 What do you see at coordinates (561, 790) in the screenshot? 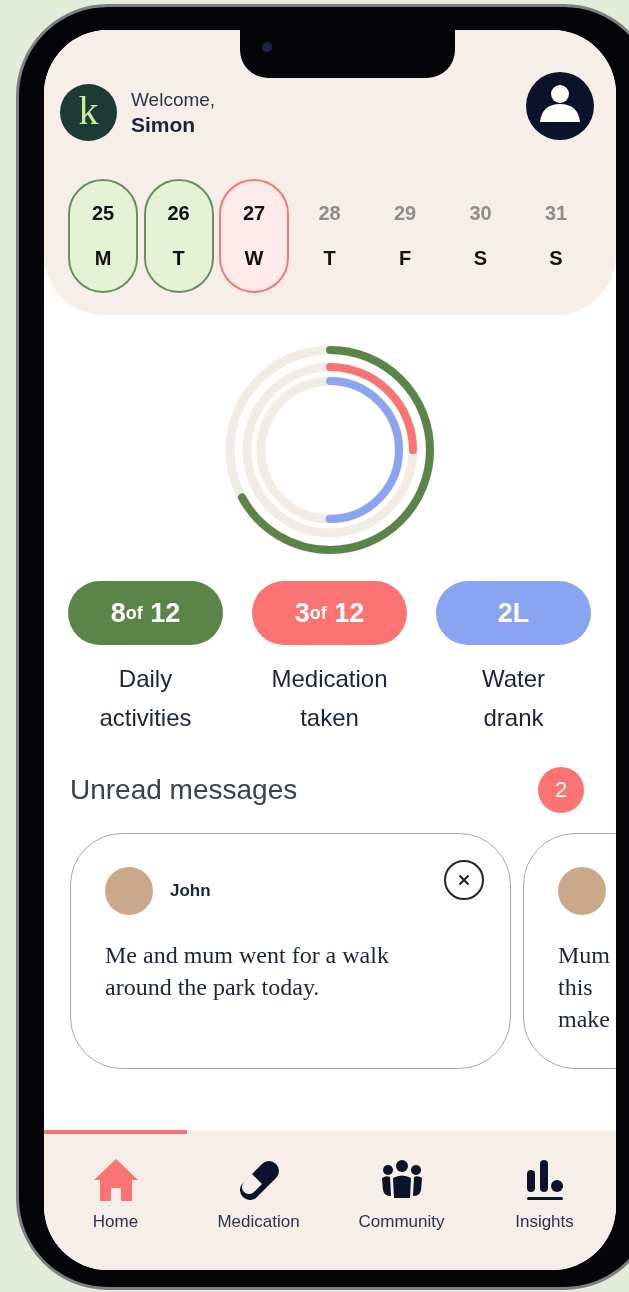
I see `unread-count-badge: 2` at bounding box center [561, 790].